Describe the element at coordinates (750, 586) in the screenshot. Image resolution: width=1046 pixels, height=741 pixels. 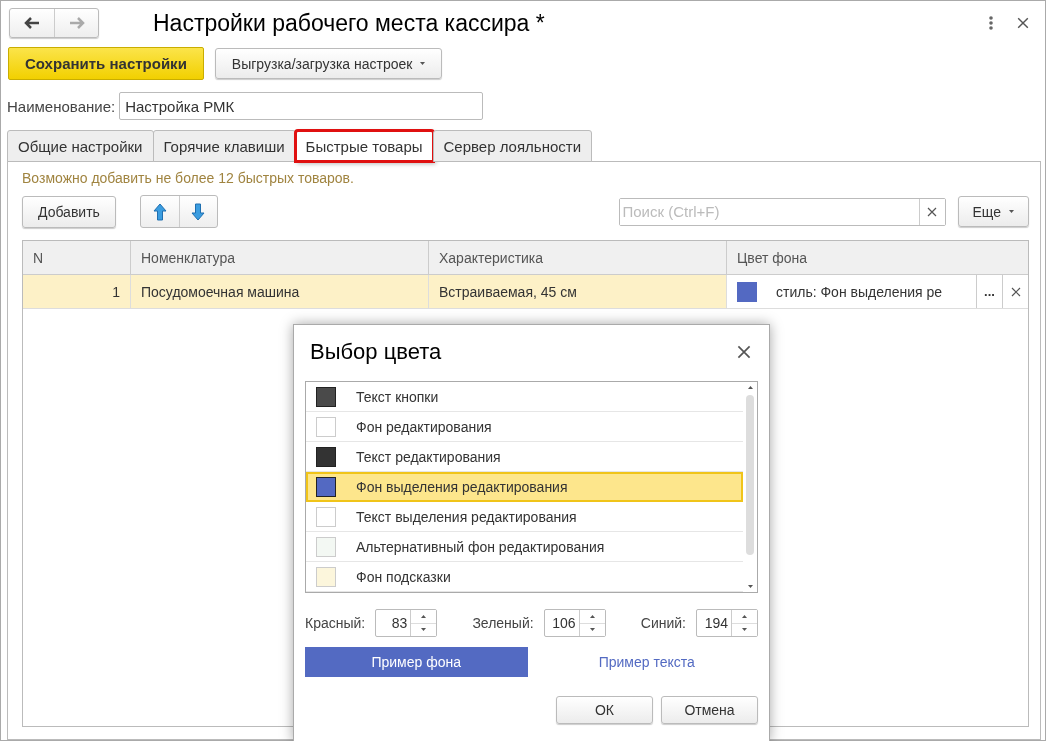
I see `scroll-down-icon` at that location.